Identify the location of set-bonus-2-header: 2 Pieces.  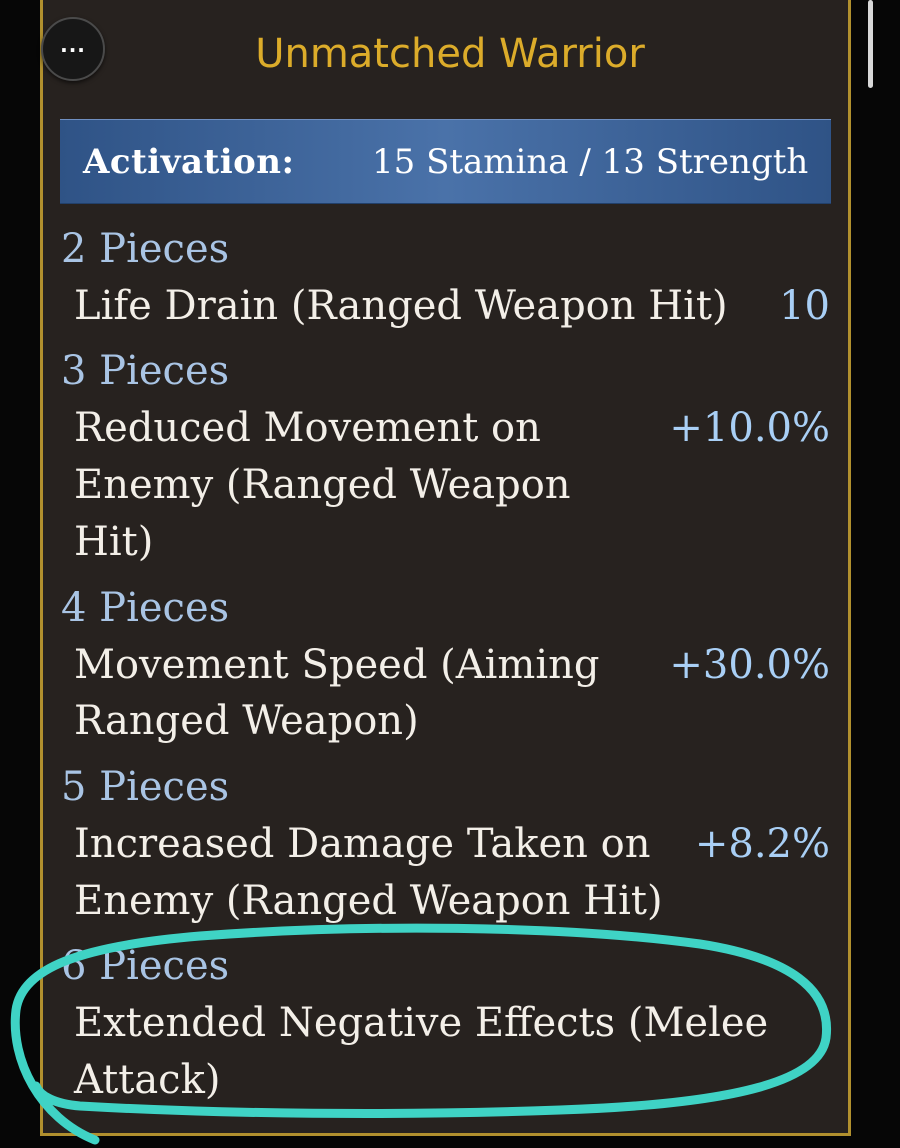
(145, 249).